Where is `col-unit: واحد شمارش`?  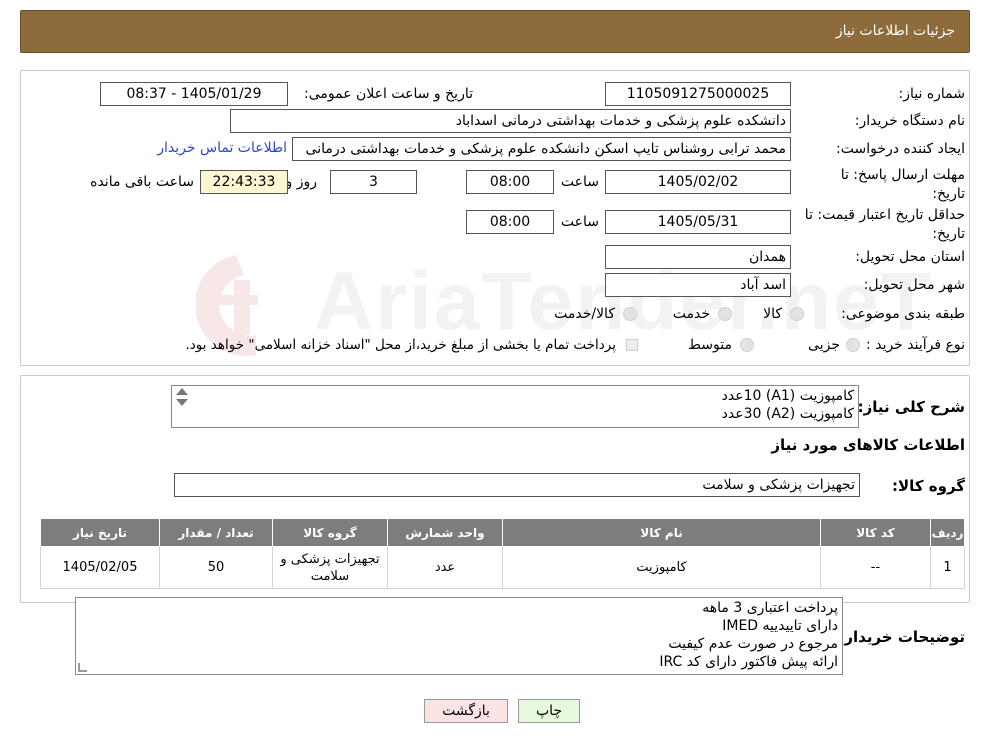 col-unit: واحد شمارش is located at coordinates (445, 532).